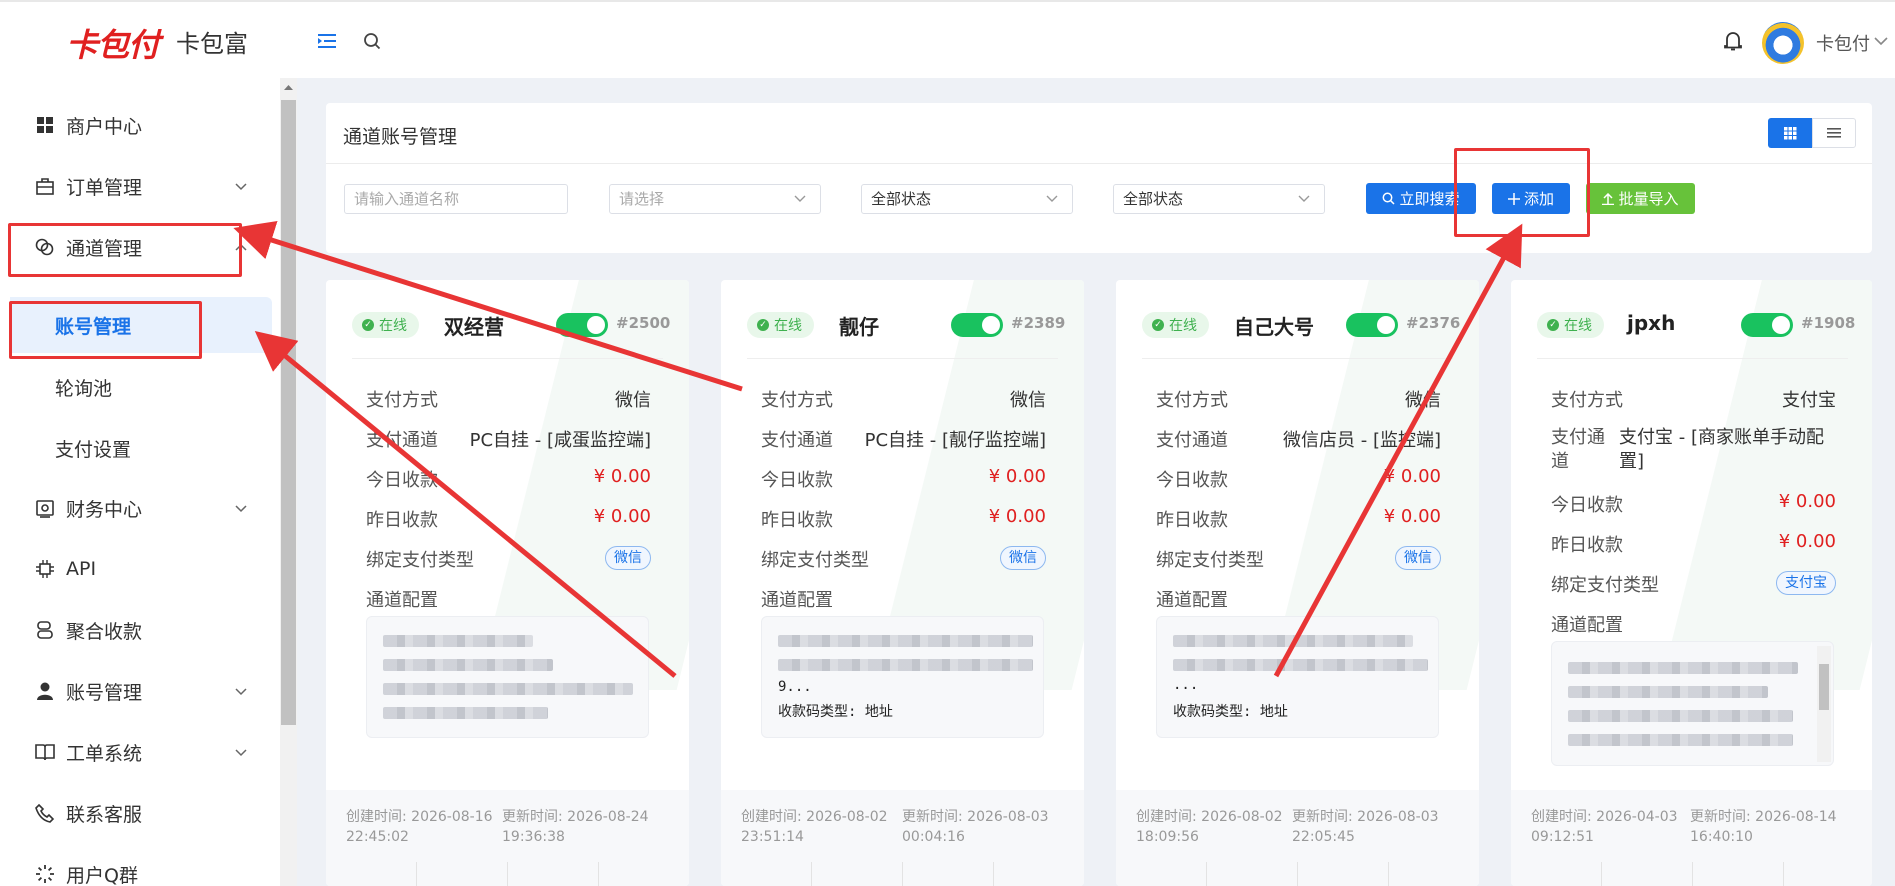 The image size is (1895, 886). I want to click on arrow-to-add-button, so click(1398, 450).